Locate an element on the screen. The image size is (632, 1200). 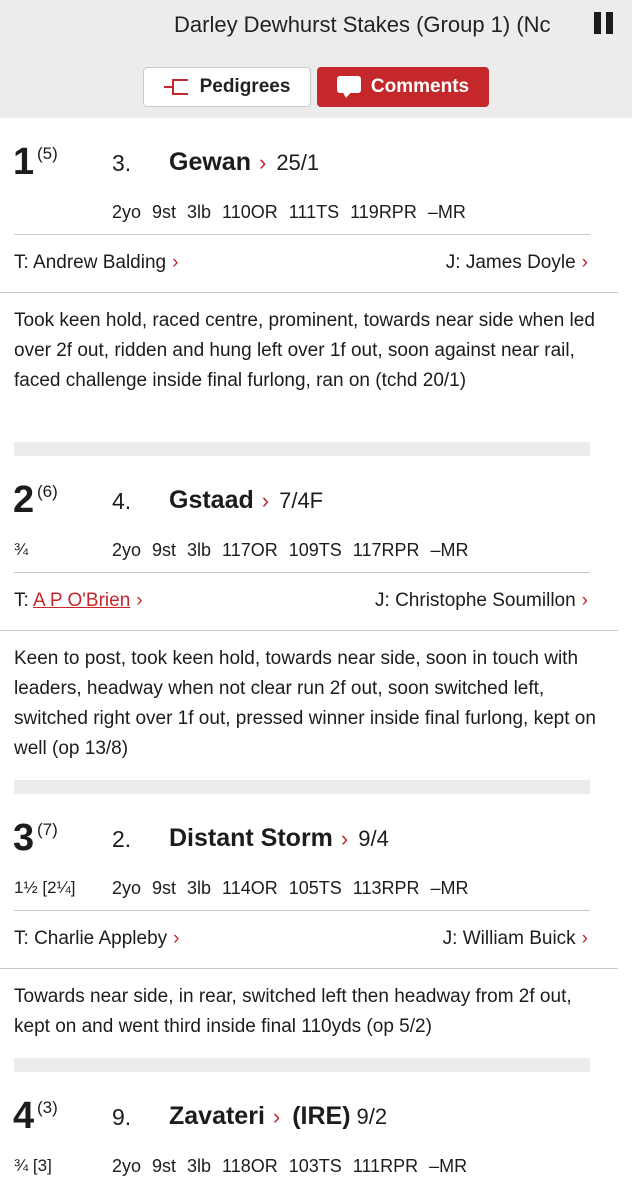
saddle-cloth-number: 3. is located at coordinates (122, 163).